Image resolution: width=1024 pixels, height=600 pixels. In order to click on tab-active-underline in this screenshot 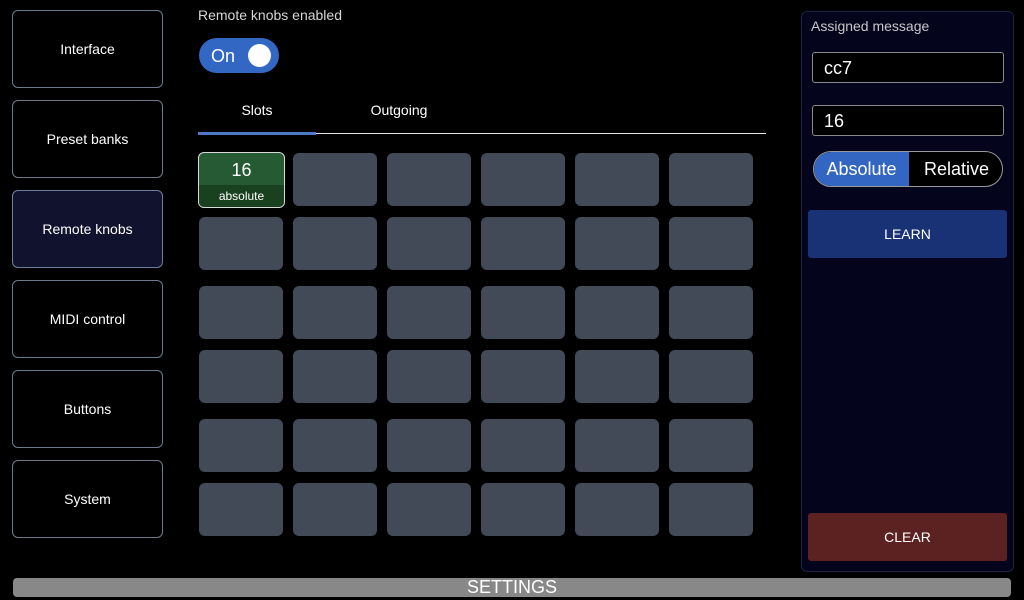, I will do `click(257, 133)`.